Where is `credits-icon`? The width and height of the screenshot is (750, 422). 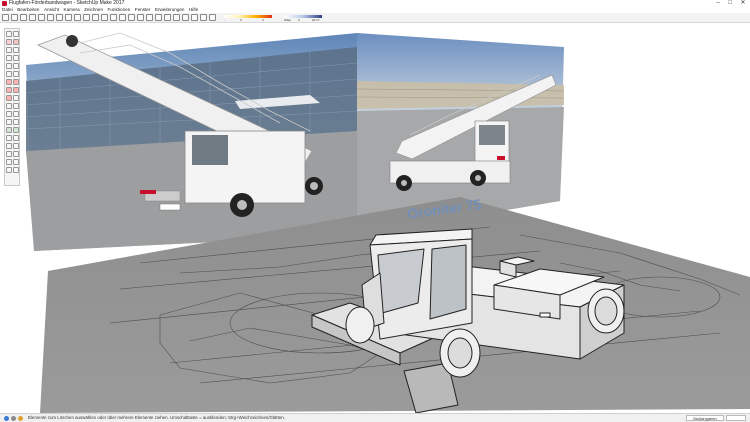
credits-icon is located at coordinates (13, 418).